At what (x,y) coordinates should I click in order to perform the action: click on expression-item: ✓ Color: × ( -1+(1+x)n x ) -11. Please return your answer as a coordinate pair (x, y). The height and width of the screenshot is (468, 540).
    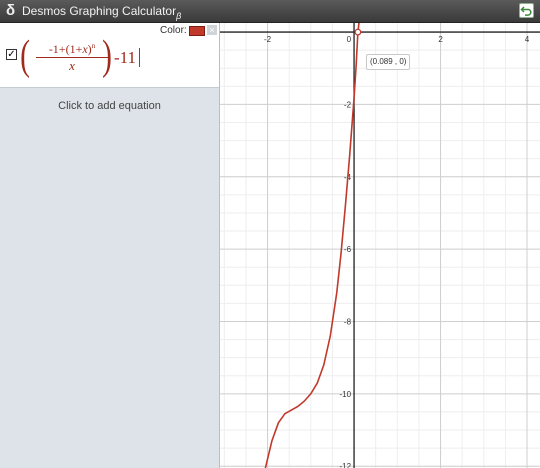
    Looking at the image, I should click on (109, 55).